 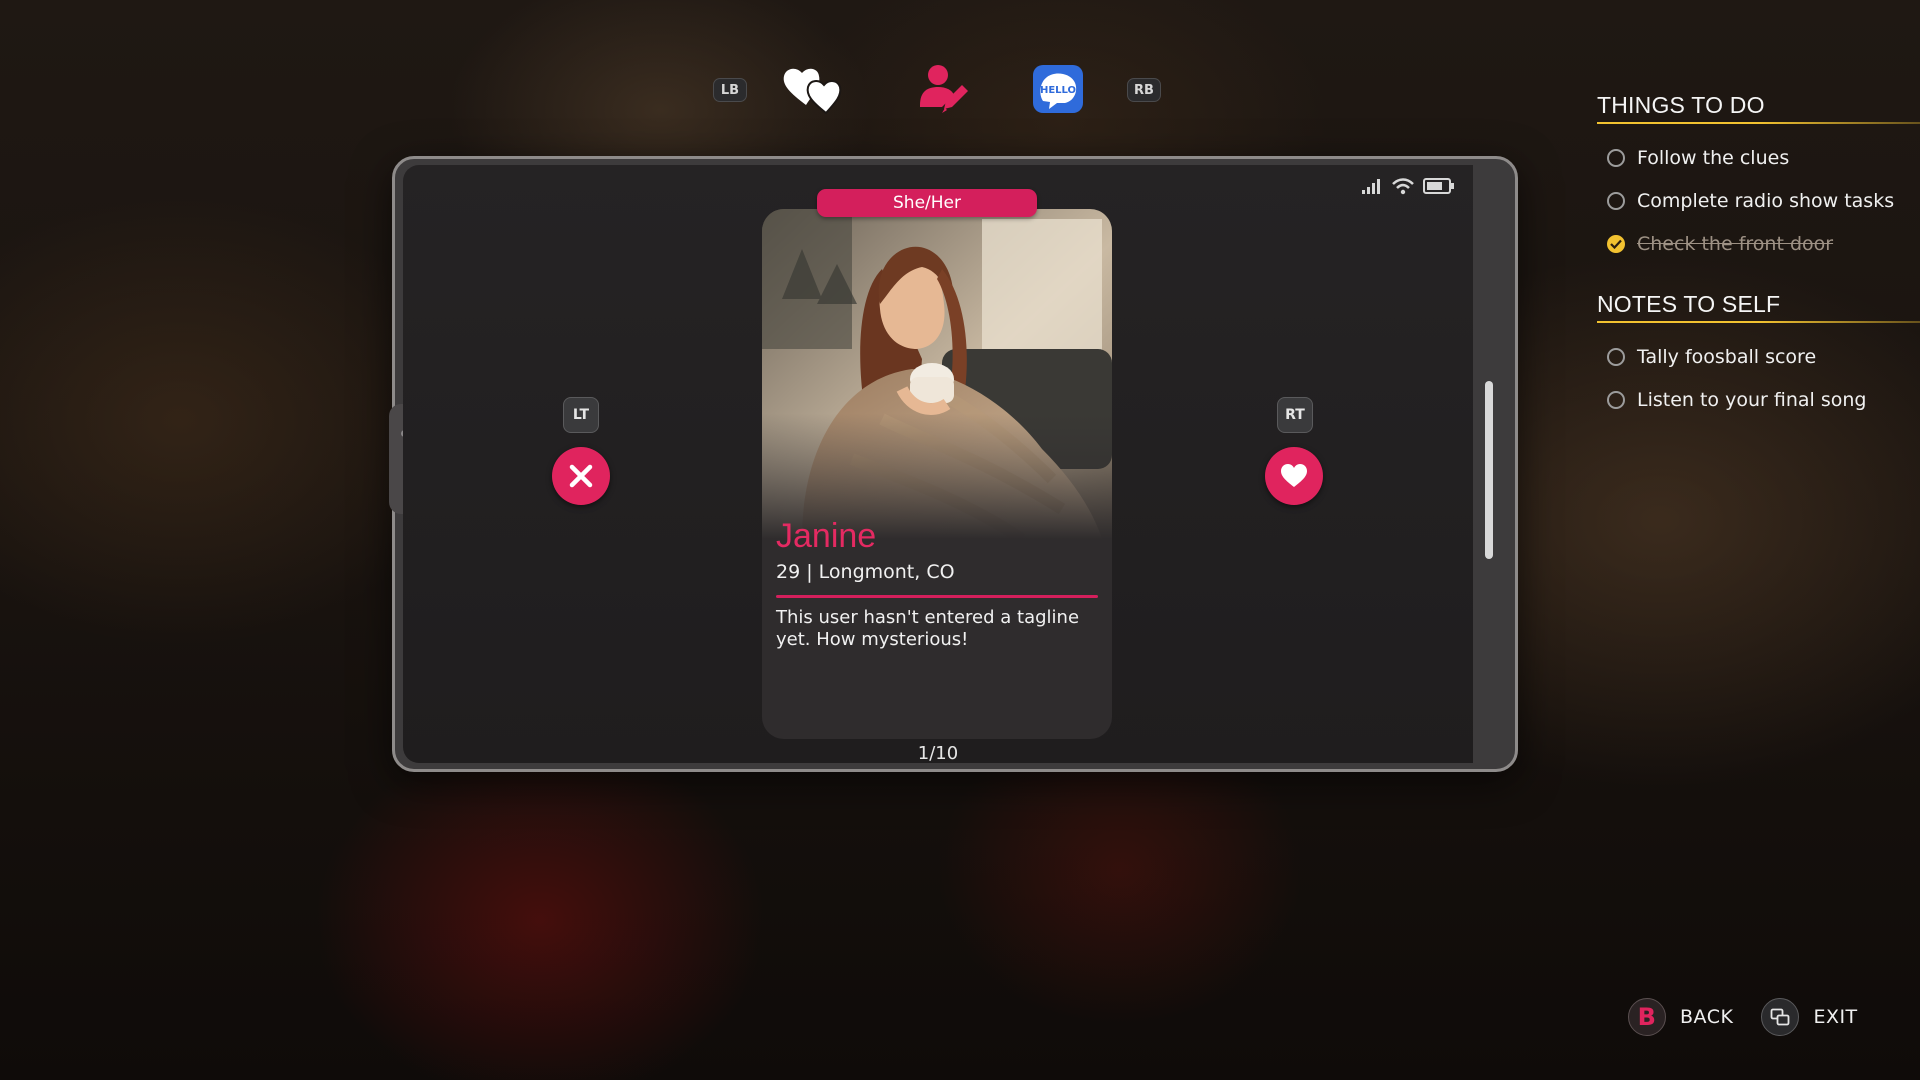 I want to click on heart-icon, so click(x=1294, y=475).